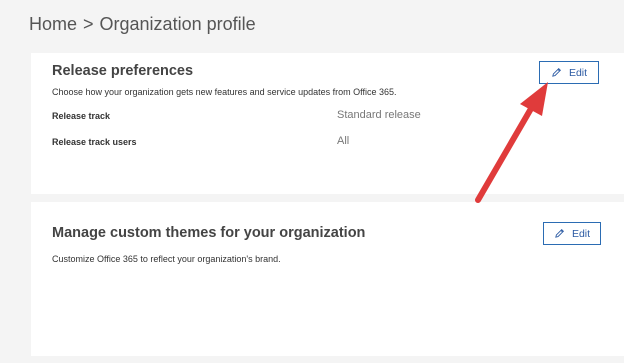  I want to click on release-preferences-title: Release preferences, so click(123, 71).